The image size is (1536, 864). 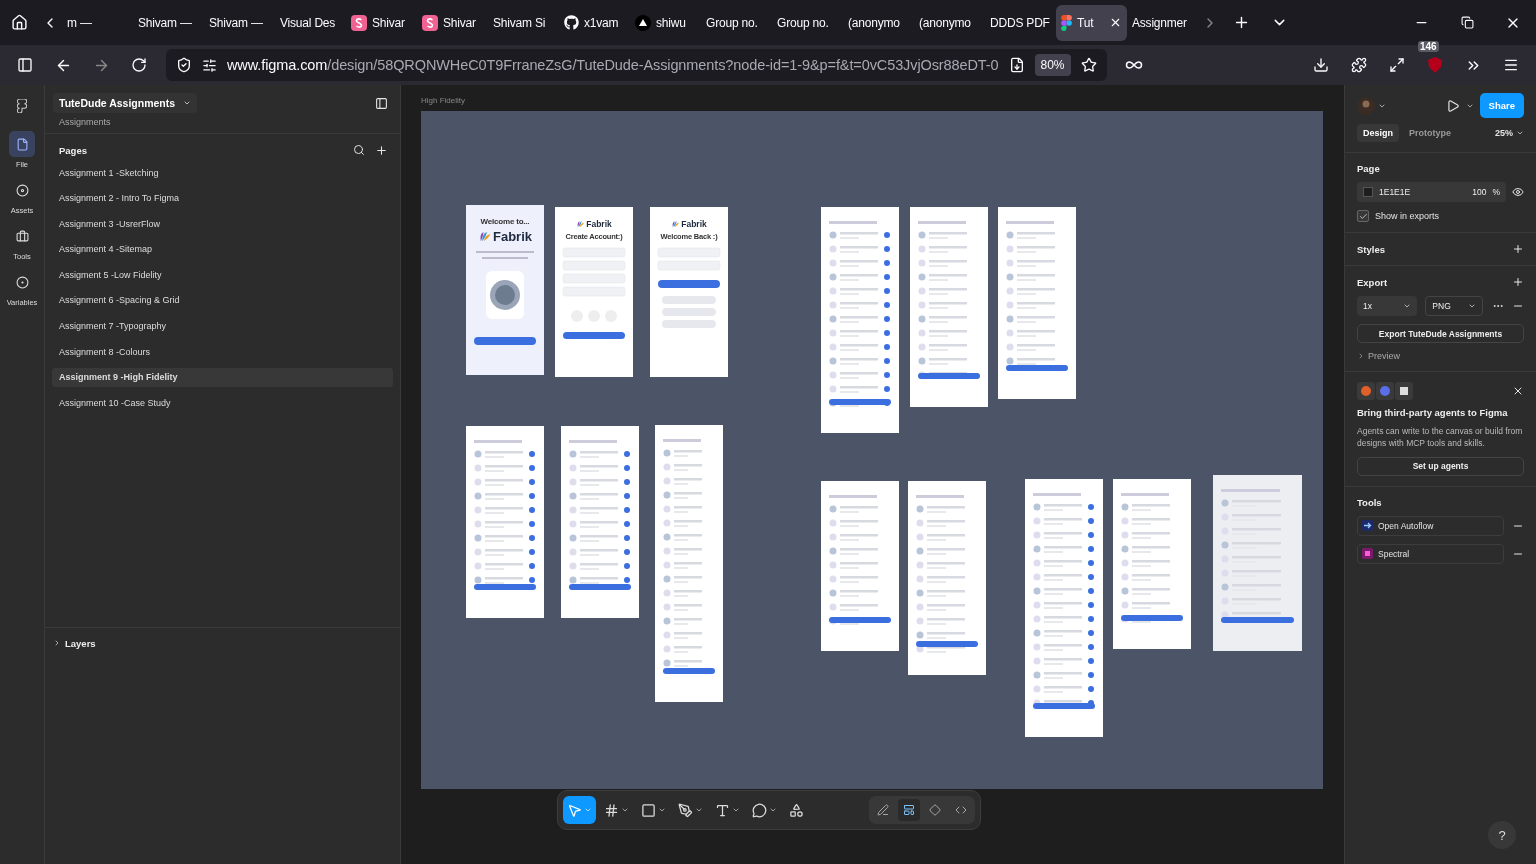 I want to click on download-page-icon, so click(x=1016, y=65).